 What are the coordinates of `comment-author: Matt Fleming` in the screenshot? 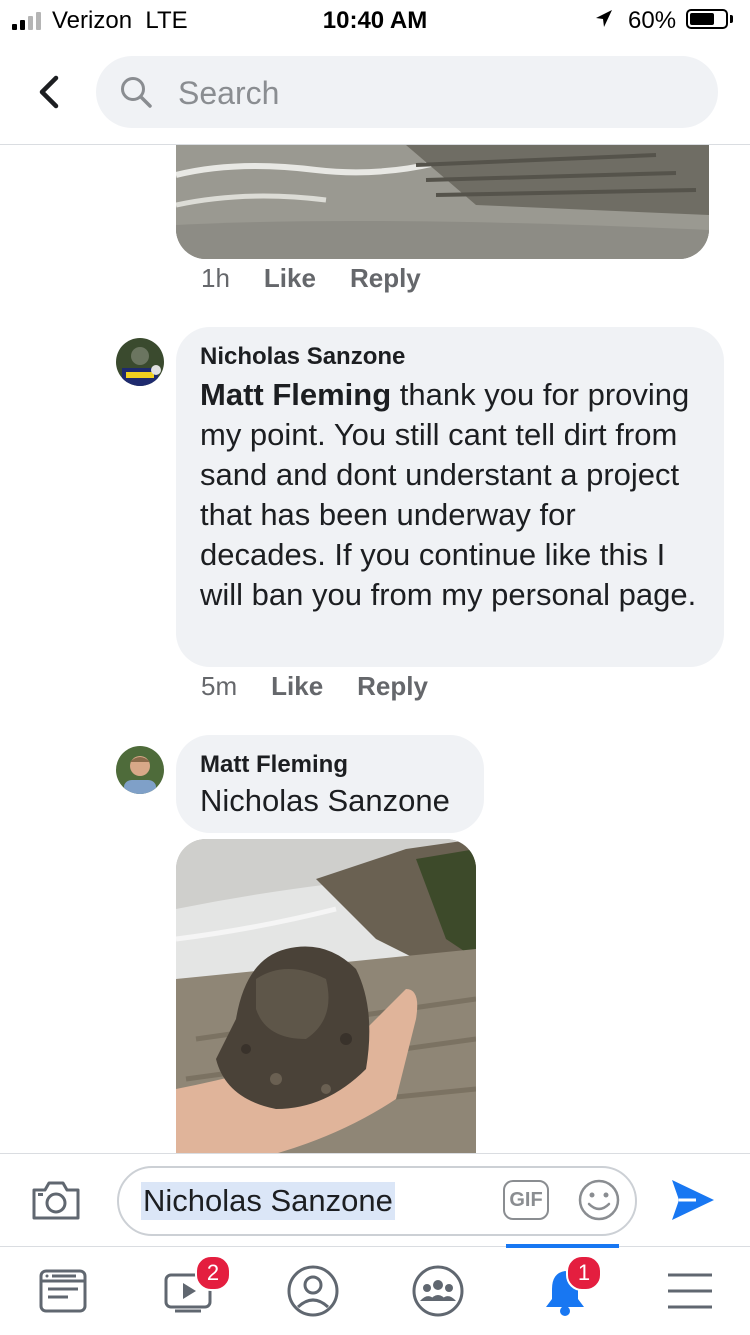 It's located at (330, 765).